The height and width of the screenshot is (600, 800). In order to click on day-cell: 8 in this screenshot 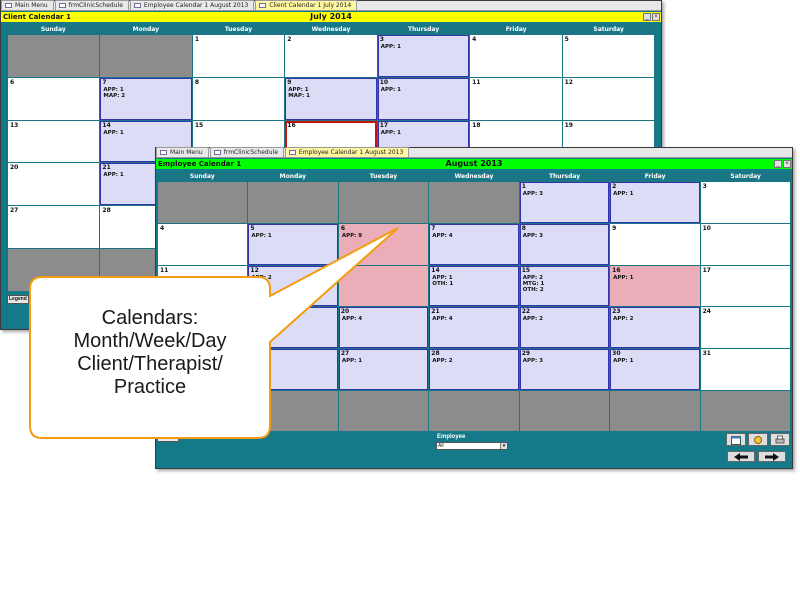, I will do `click(238, 98)`.